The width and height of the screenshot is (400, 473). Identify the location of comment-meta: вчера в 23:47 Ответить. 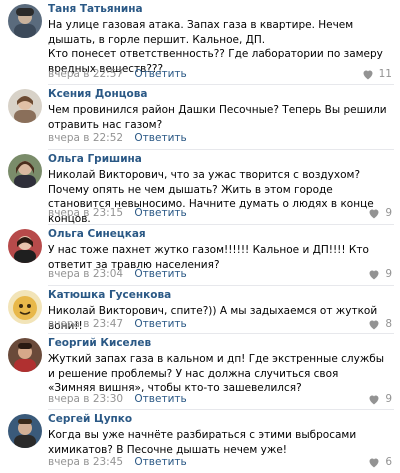
(117, 324).